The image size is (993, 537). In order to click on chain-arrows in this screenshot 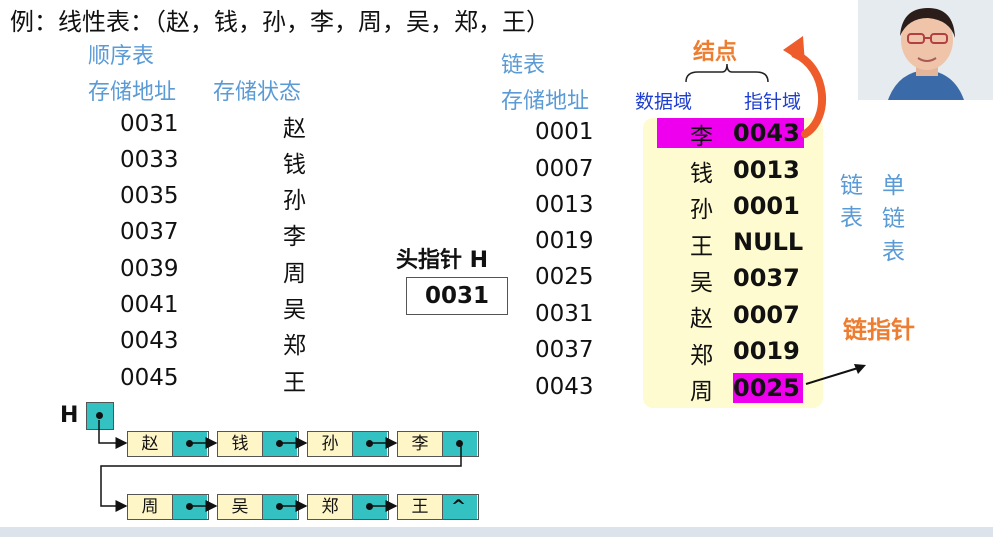, I will do `click(280, 466)`.